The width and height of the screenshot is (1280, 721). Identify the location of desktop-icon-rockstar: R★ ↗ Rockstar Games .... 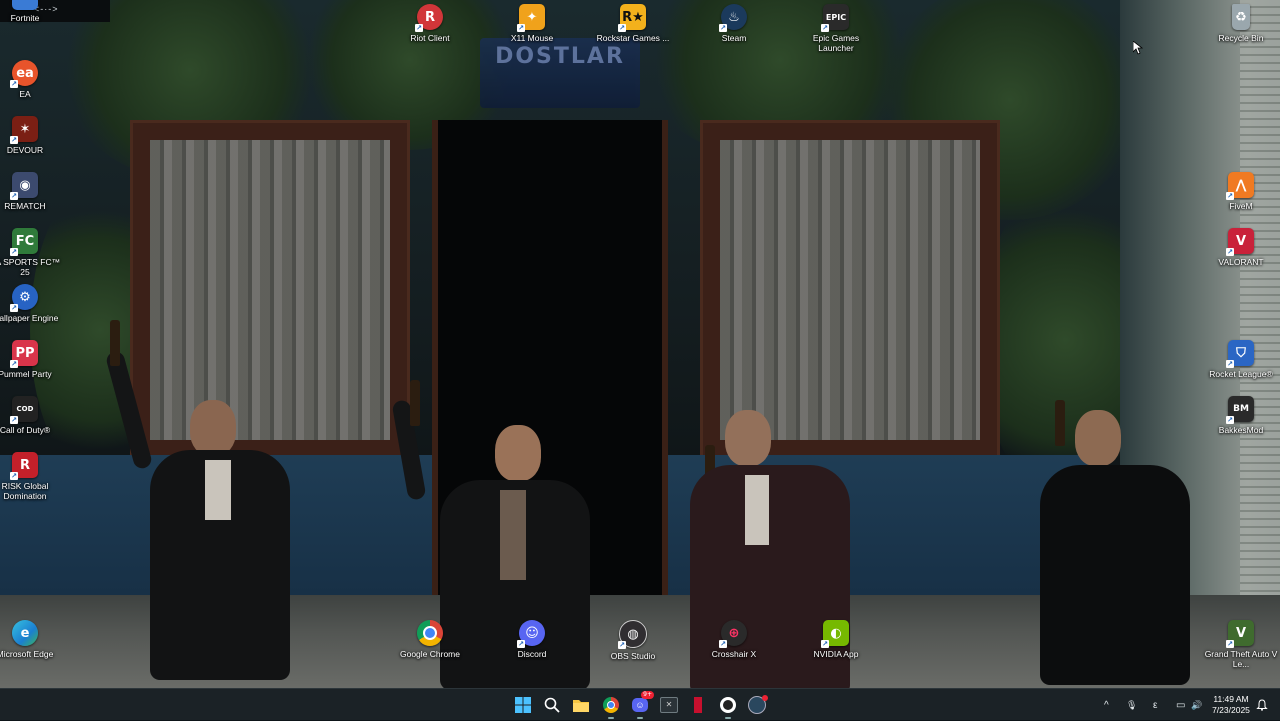
(633, 23).